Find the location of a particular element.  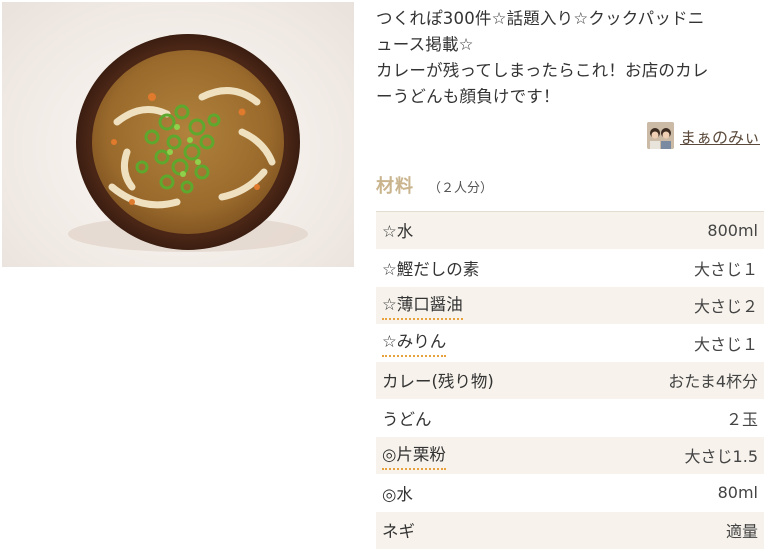

ingredient-amount: 800ml is located at coordinates (732, 230).